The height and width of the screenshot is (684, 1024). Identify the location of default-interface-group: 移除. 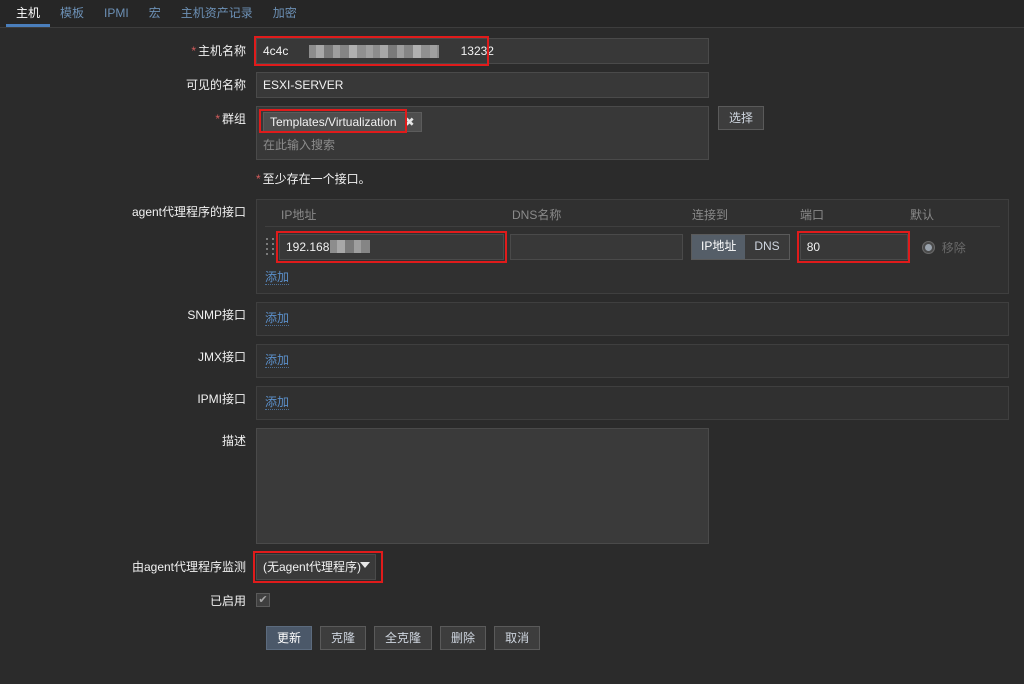
(943, 247).